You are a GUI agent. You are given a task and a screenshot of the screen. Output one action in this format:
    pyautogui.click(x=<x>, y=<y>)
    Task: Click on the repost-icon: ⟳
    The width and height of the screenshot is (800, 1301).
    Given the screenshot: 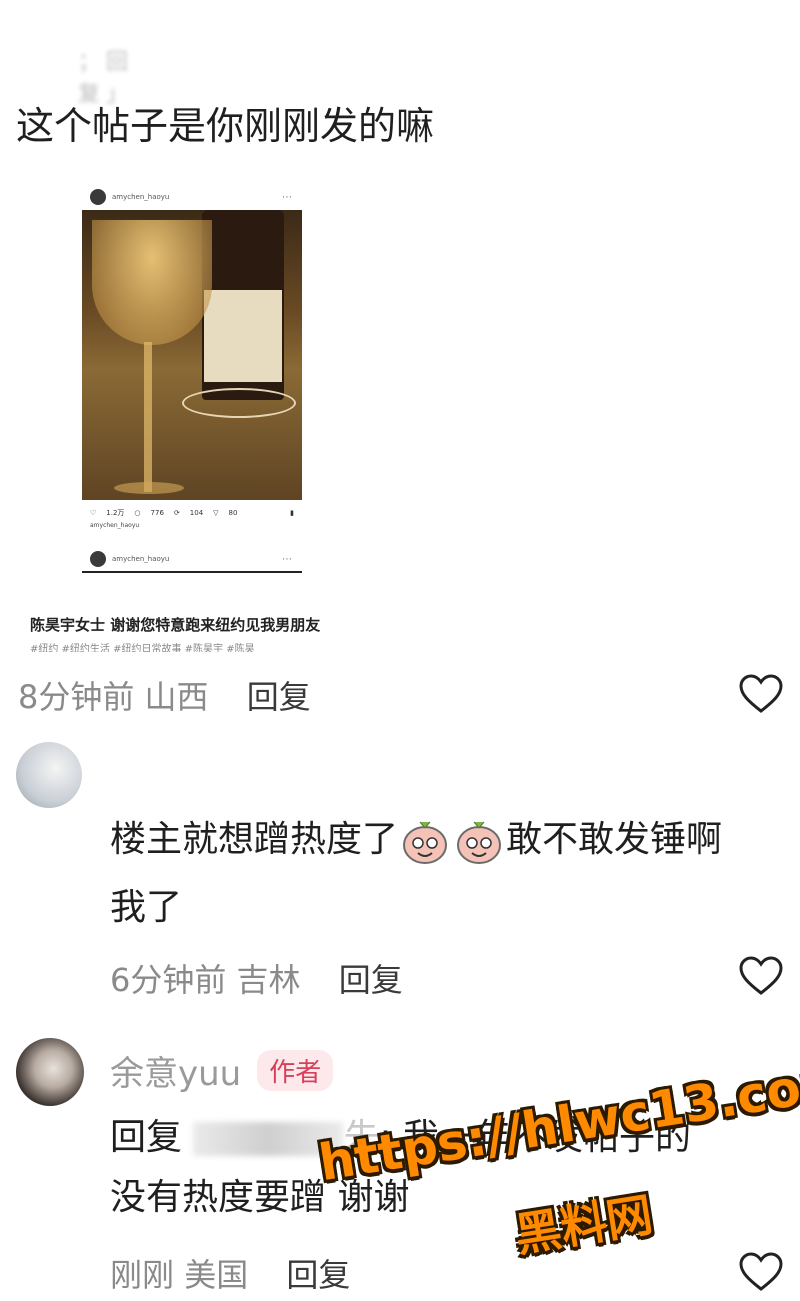 What is the action you would take?
    pyautogui.click(x=176, y=513)
    